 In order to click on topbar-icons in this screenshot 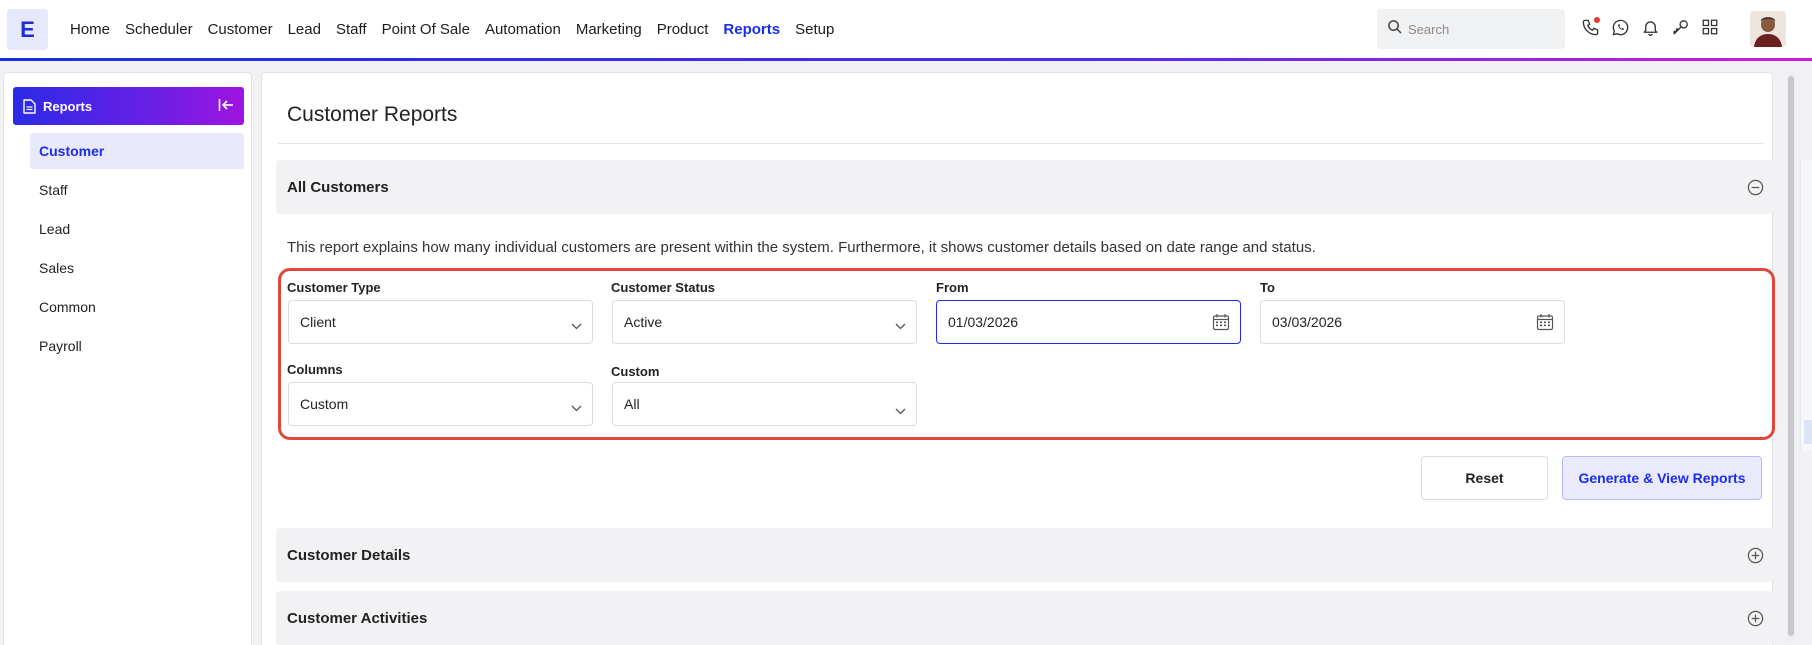, I will do `click(1650, 27)`.